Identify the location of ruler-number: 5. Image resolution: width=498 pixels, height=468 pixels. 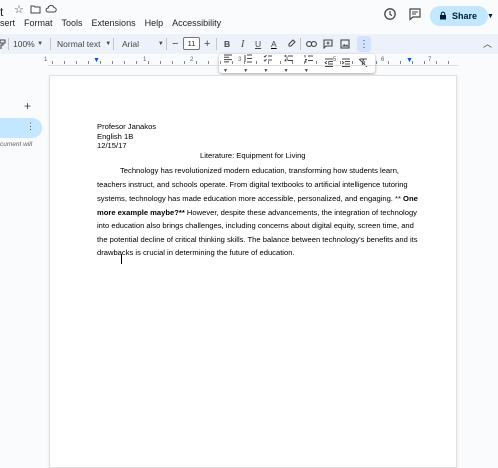
(335, 60).